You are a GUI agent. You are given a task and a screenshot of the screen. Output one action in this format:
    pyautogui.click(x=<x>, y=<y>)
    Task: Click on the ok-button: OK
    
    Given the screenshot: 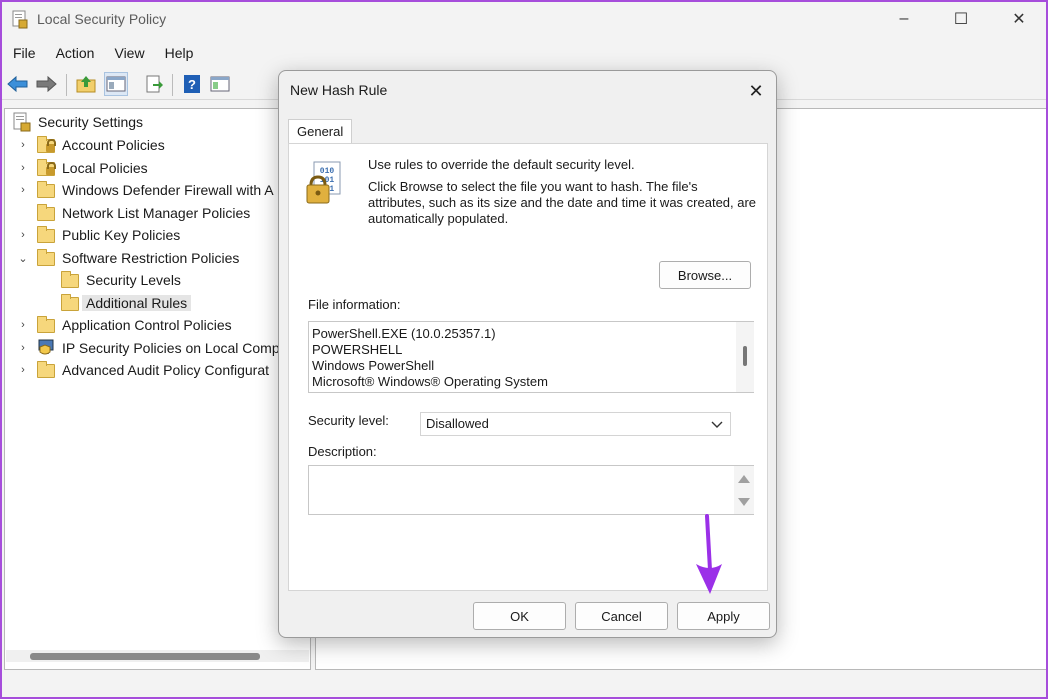 What is the action you would take?
    pyautogui.click(x=519, y=616)
    